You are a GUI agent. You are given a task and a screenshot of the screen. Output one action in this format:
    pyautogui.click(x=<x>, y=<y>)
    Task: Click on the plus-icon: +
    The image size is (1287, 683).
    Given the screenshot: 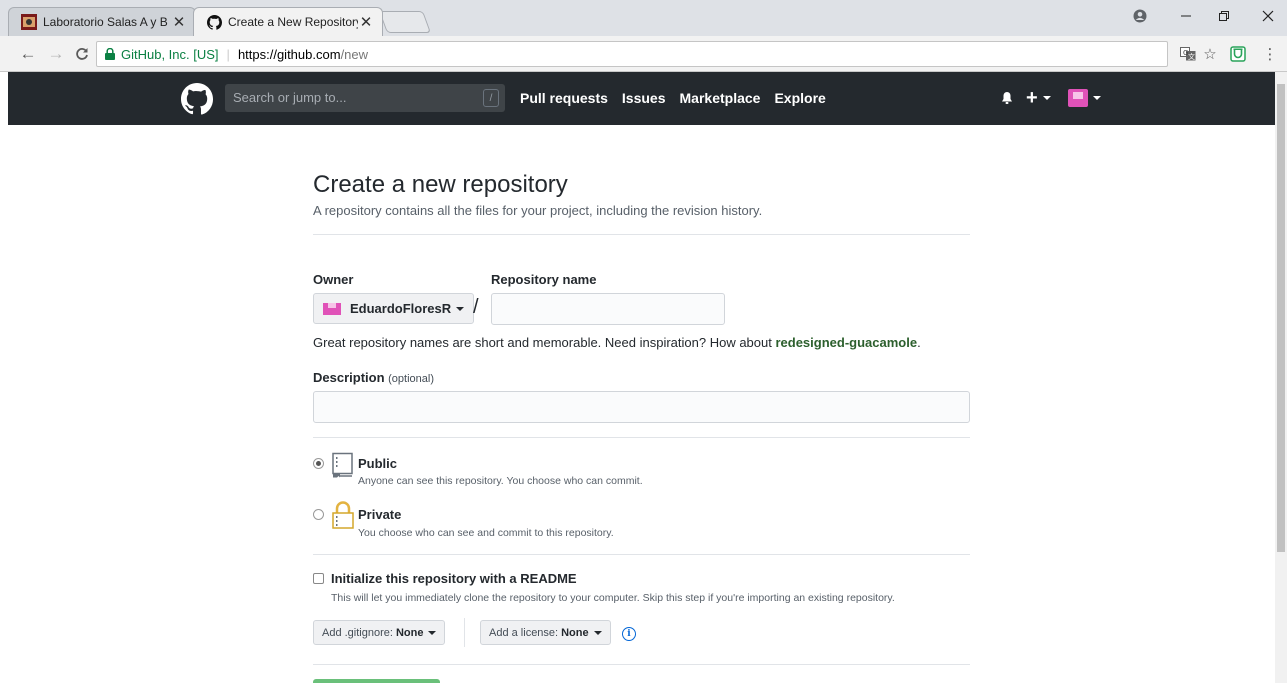 What is the action you would take?
    pyautogui.click(x=1032, y=97)
    